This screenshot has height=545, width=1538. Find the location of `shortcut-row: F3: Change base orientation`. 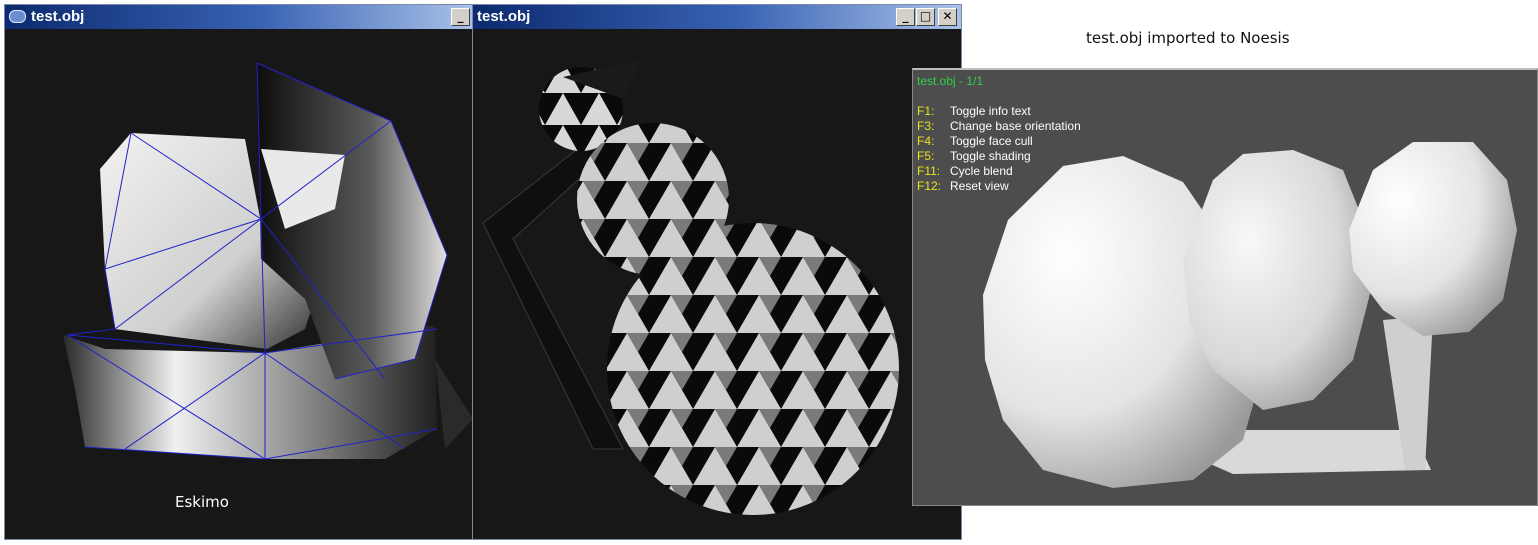

shortcut-row: F3: Change base orientation is located at coordinates (999, 126).